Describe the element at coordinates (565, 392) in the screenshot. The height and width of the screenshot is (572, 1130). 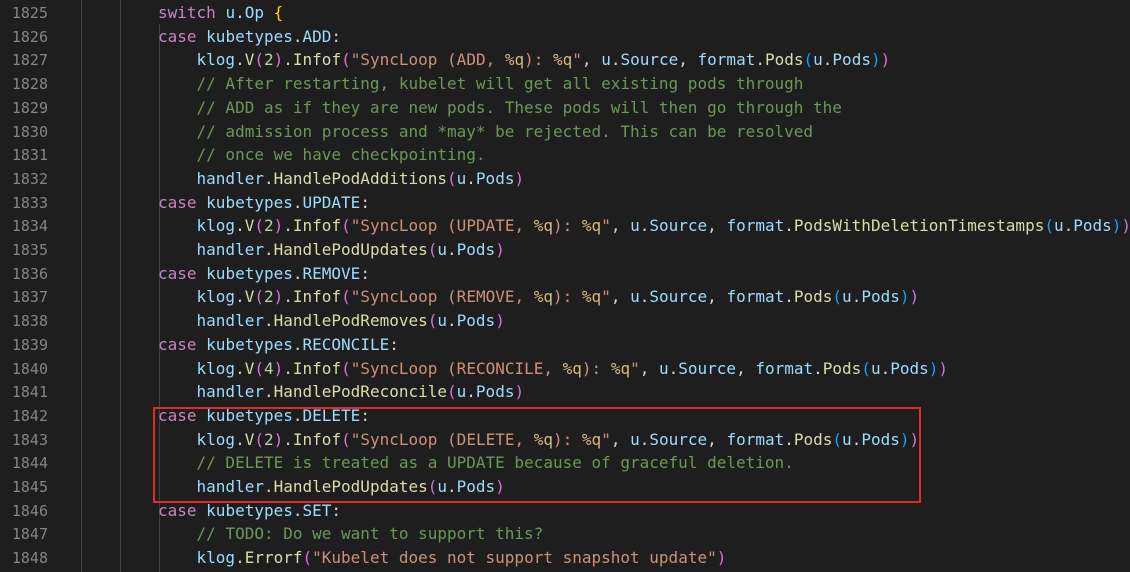
I see `code-line: 1841 handler.HandlePodReconcile(u.Pods)` at that location.